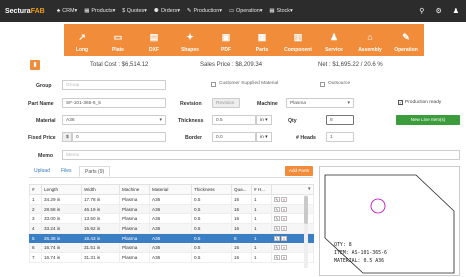 The width and height of the screenshot is (466, 277). What do you see at coordinates (261, 155) in the screenshot?
I see `memo-input: Memo` at bounding box center [261, 155].